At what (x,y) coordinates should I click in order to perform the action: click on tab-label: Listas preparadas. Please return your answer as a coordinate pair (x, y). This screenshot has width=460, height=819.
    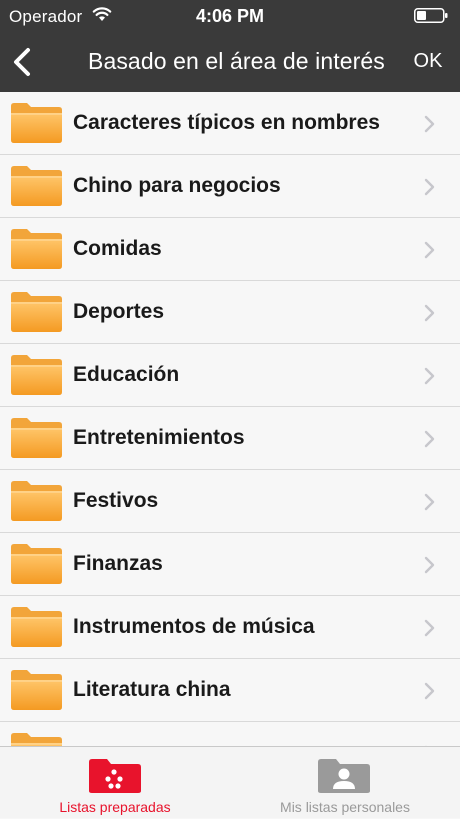
    Looking at the image, I should click on (115, 807).